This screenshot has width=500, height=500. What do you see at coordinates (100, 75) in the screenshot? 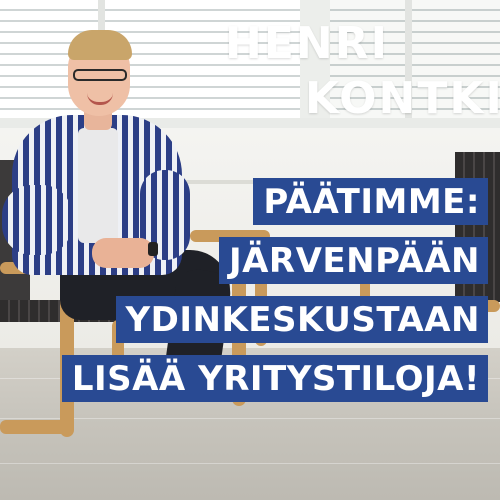
I see `glasses-icon` at bounding box center [100, 75].